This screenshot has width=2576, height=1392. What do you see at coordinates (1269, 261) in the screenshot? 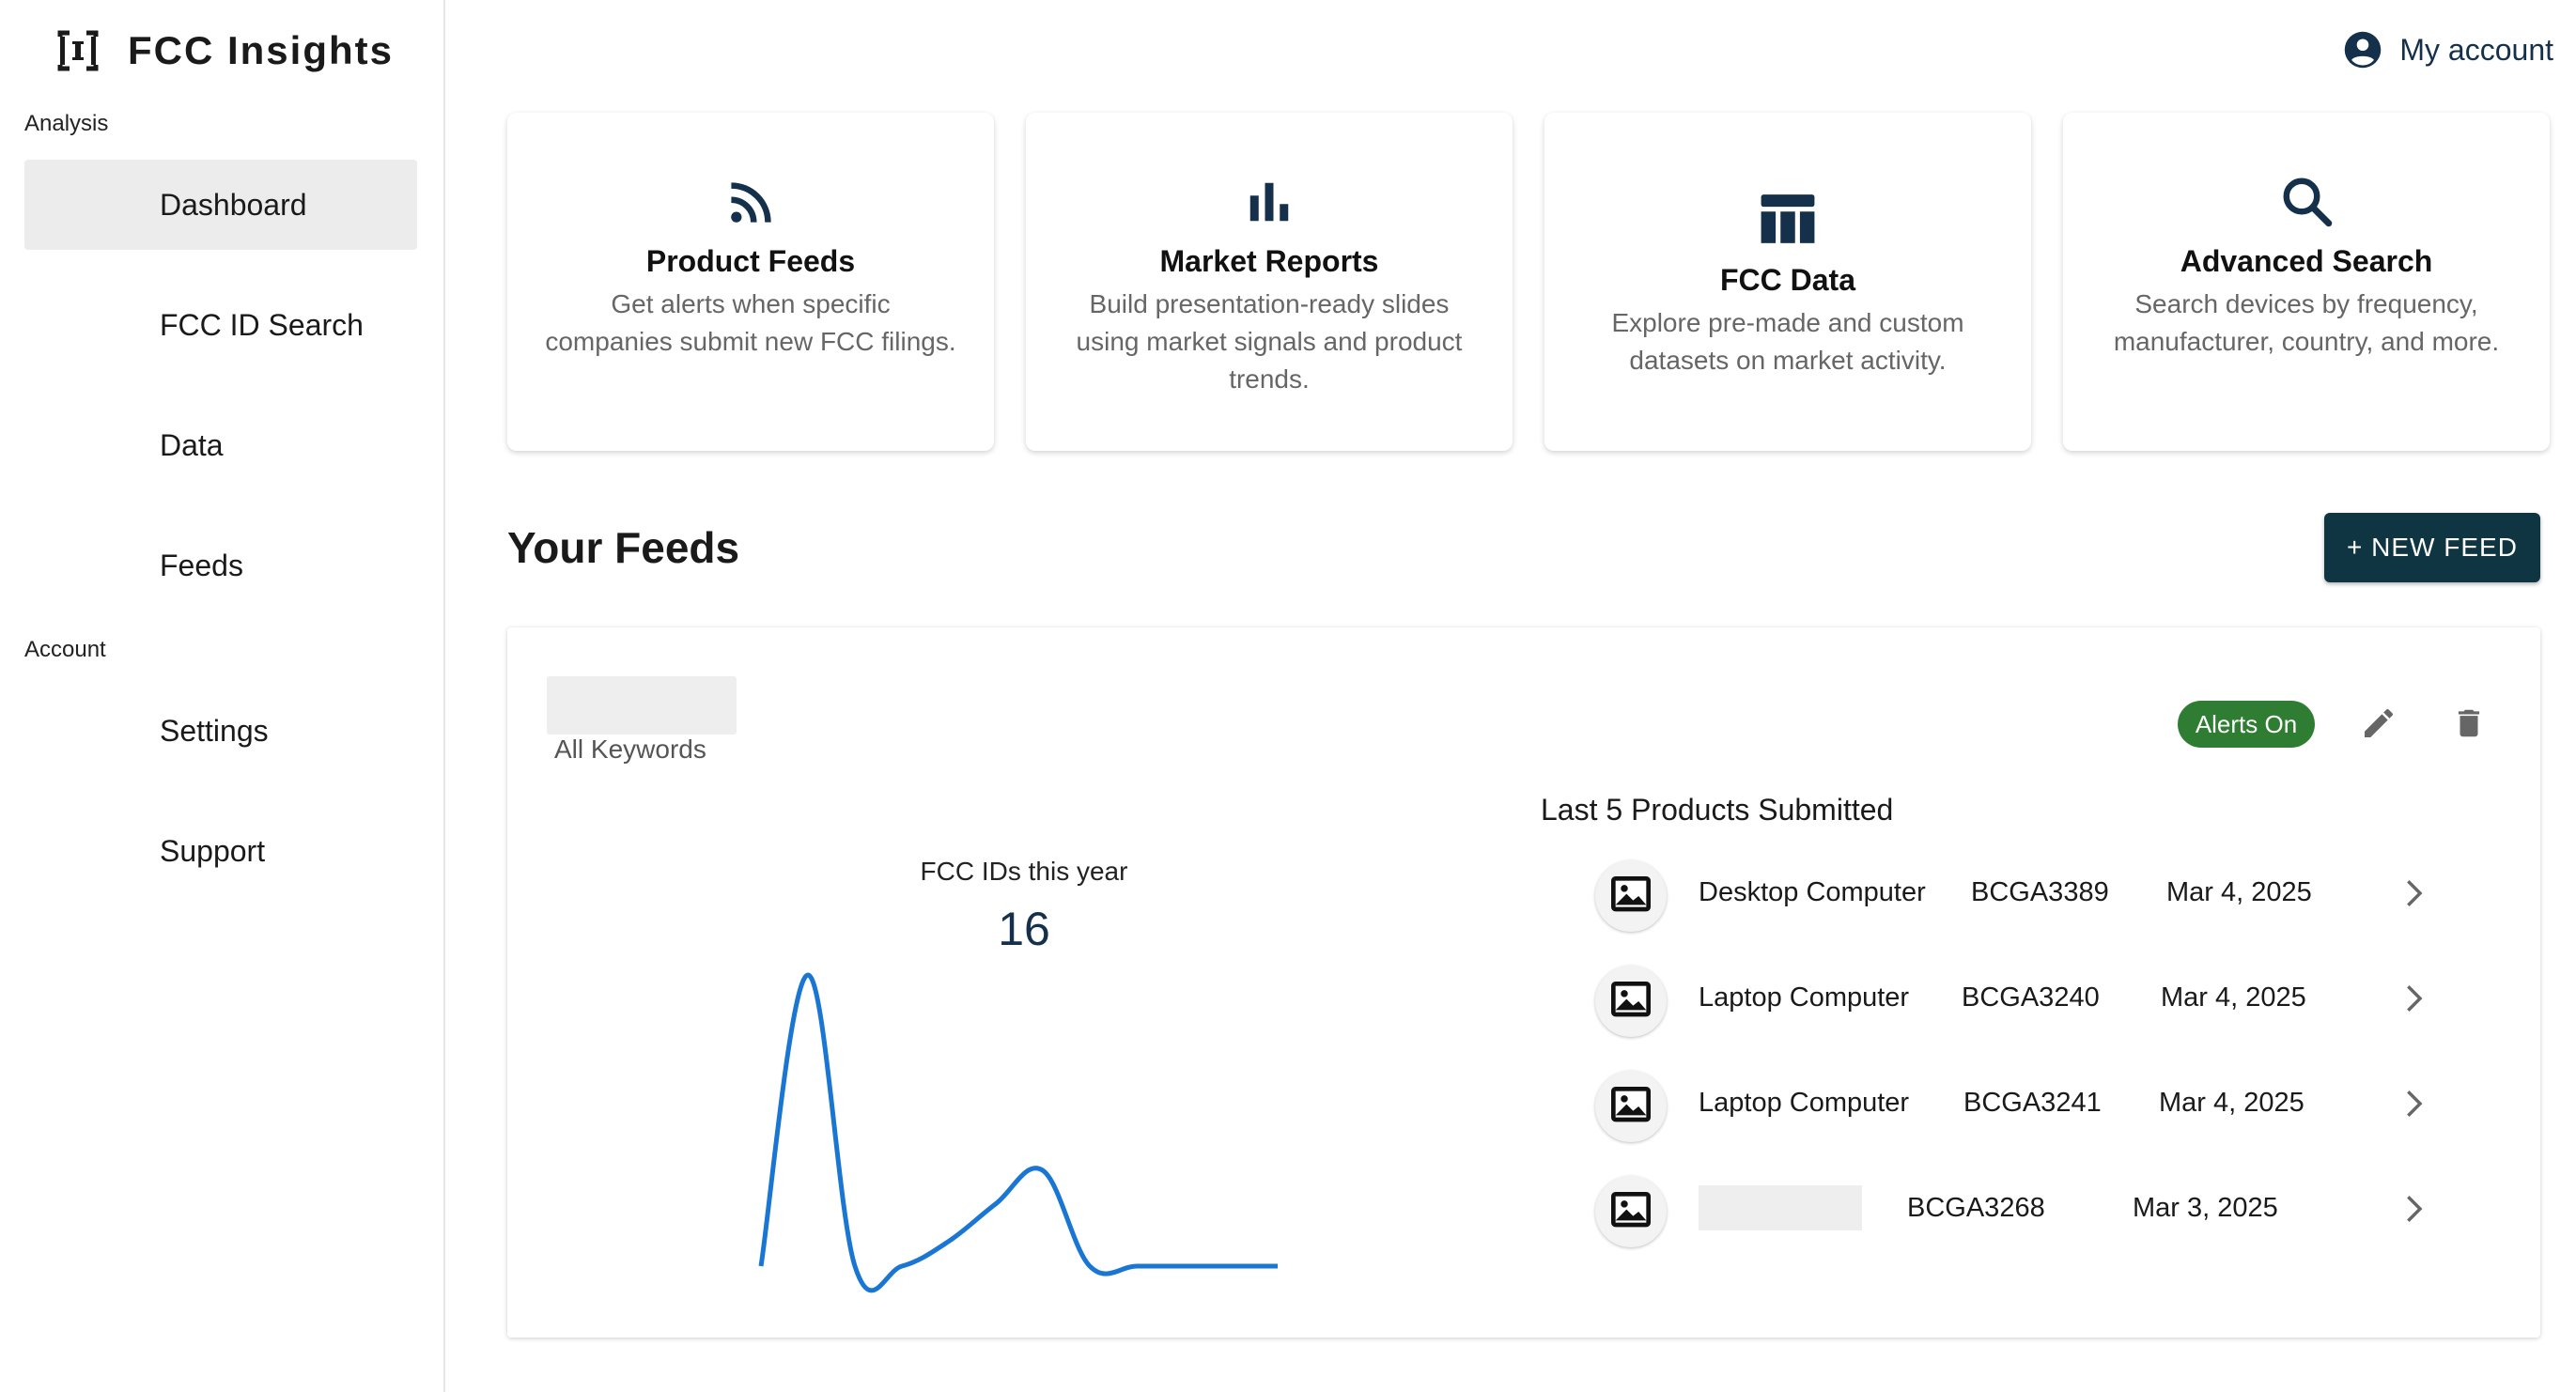
I see `card-title: Market Reports` at bounding box center [1269, 261].